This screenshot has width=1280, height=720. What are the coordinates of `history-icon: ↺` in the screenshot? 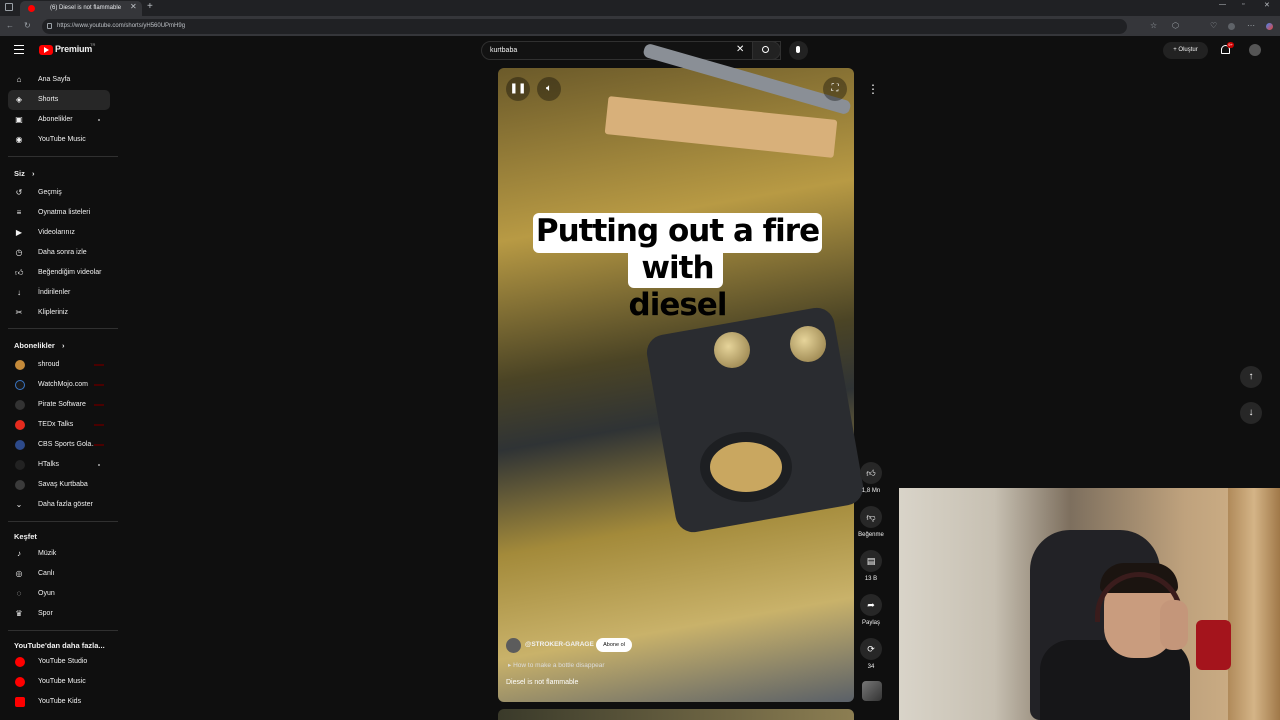 It's located at (19, 192).